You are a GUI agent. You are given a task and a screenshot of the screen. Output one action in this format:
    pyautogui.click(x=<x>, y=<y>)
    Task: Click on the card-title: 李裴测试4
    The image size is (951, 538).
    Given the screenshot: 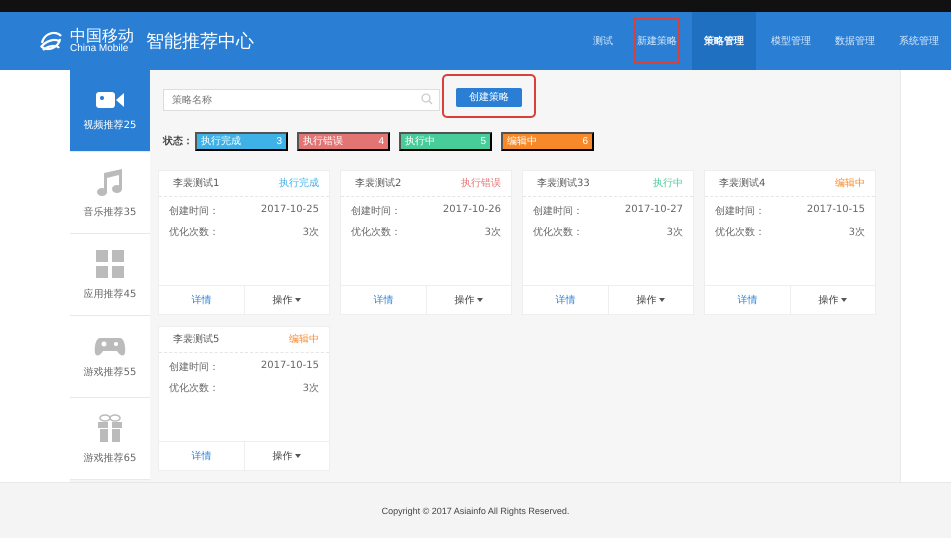 What is the action you would take?
    pyautogui.click(x=742, y=183)
    